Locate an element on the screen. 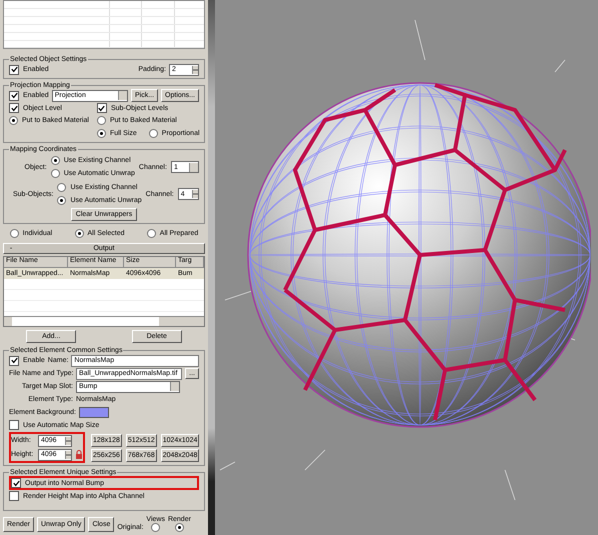 The height and width of the screenshot is (535, 598). object-list is located at coordinates (104, 25).